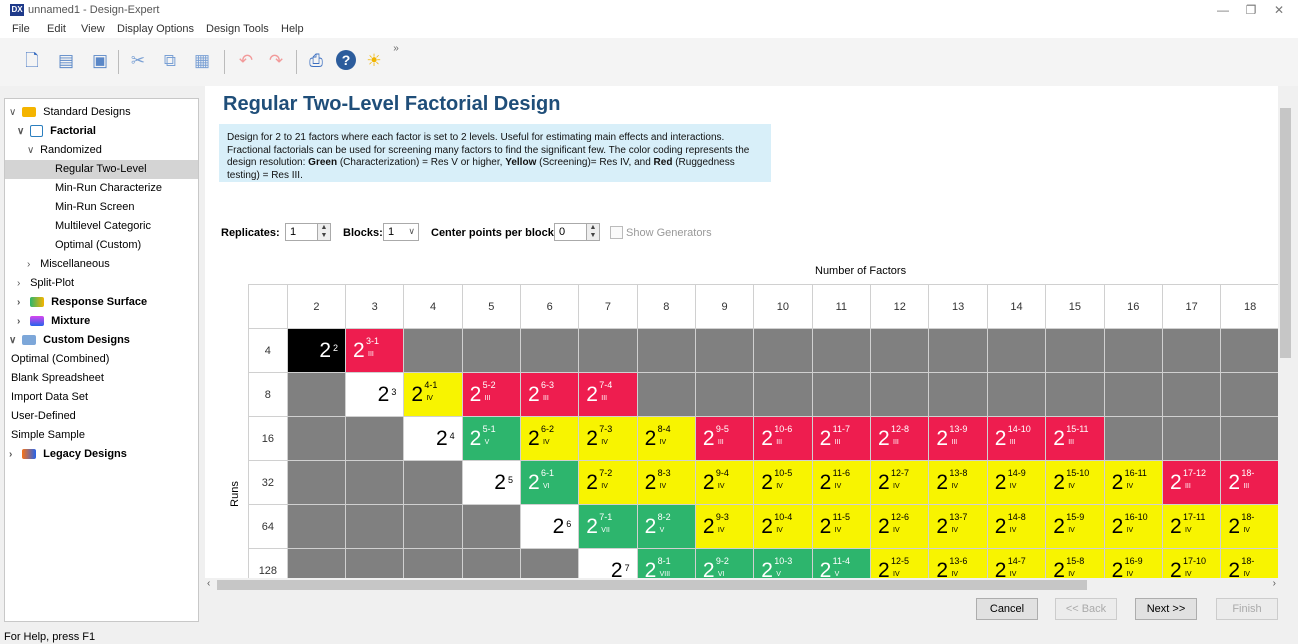 The width and height of the screenshot is (1298, 644). What do you see at coordinates (1191, 482) in the screenshot?
I see `design-cell: 2 17-12 III` at bounding box center [1191, 482].